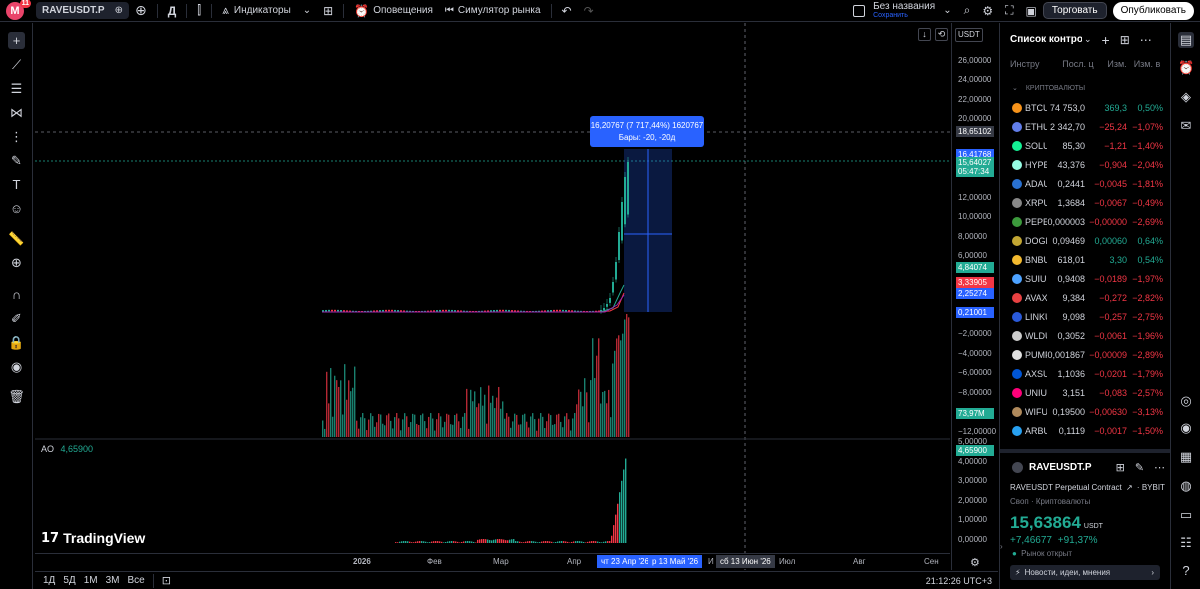  I want to click on magnet-icon: ∩, so click(16, 294).